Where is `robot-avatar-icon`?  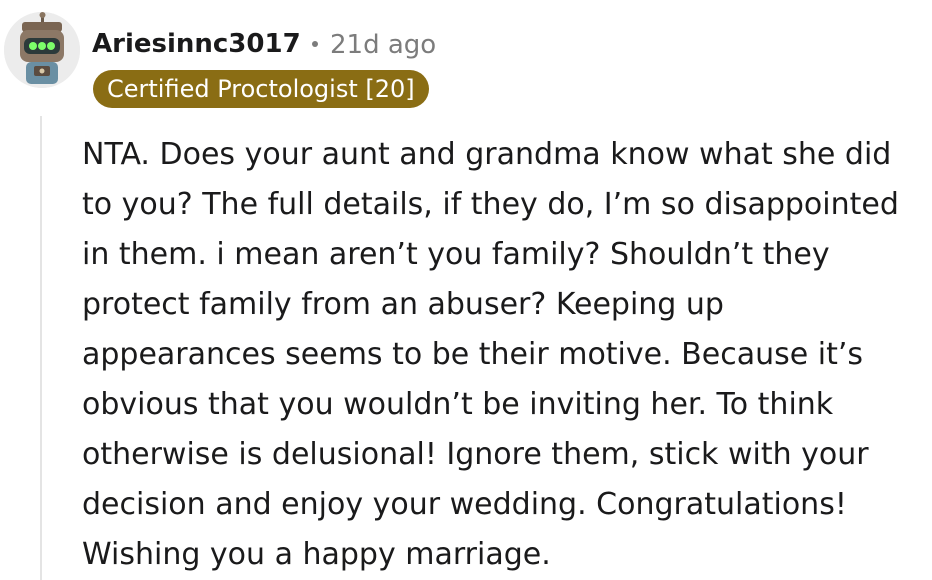 robot-avatar-icon is located at coordinates (42, 50).